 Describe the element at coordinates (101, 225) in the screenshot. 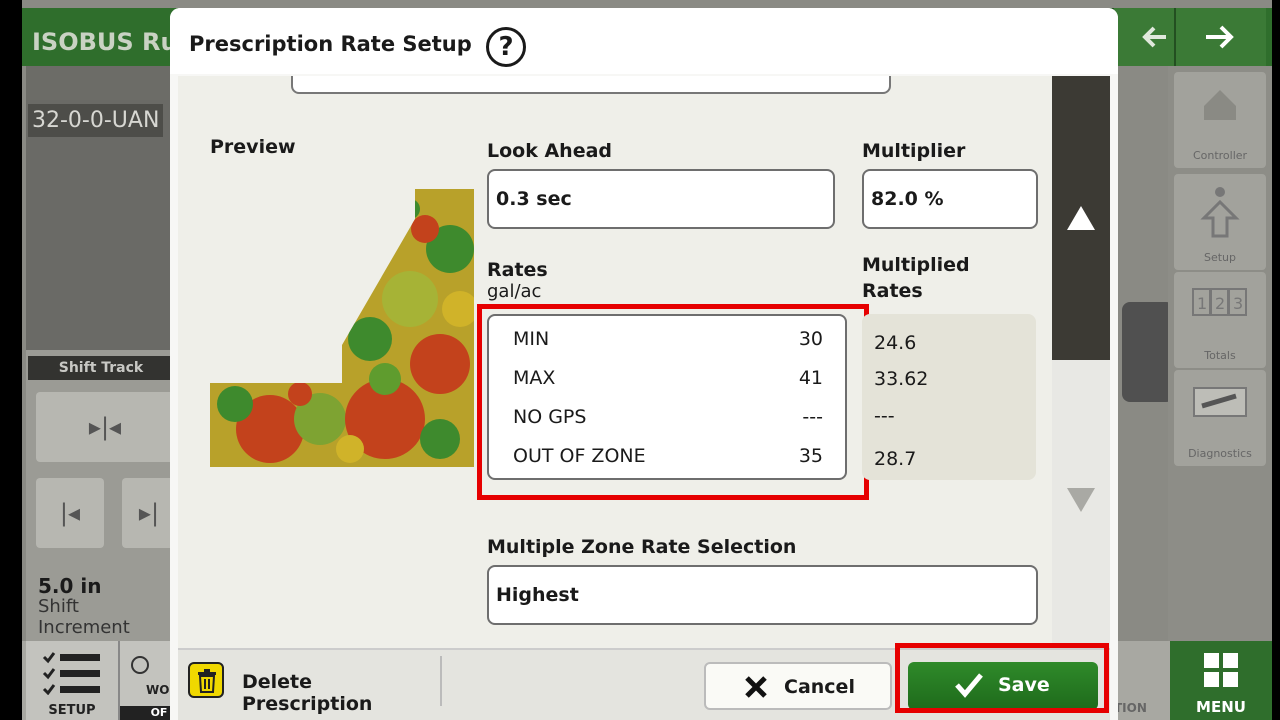

I see `product-area` at that location.